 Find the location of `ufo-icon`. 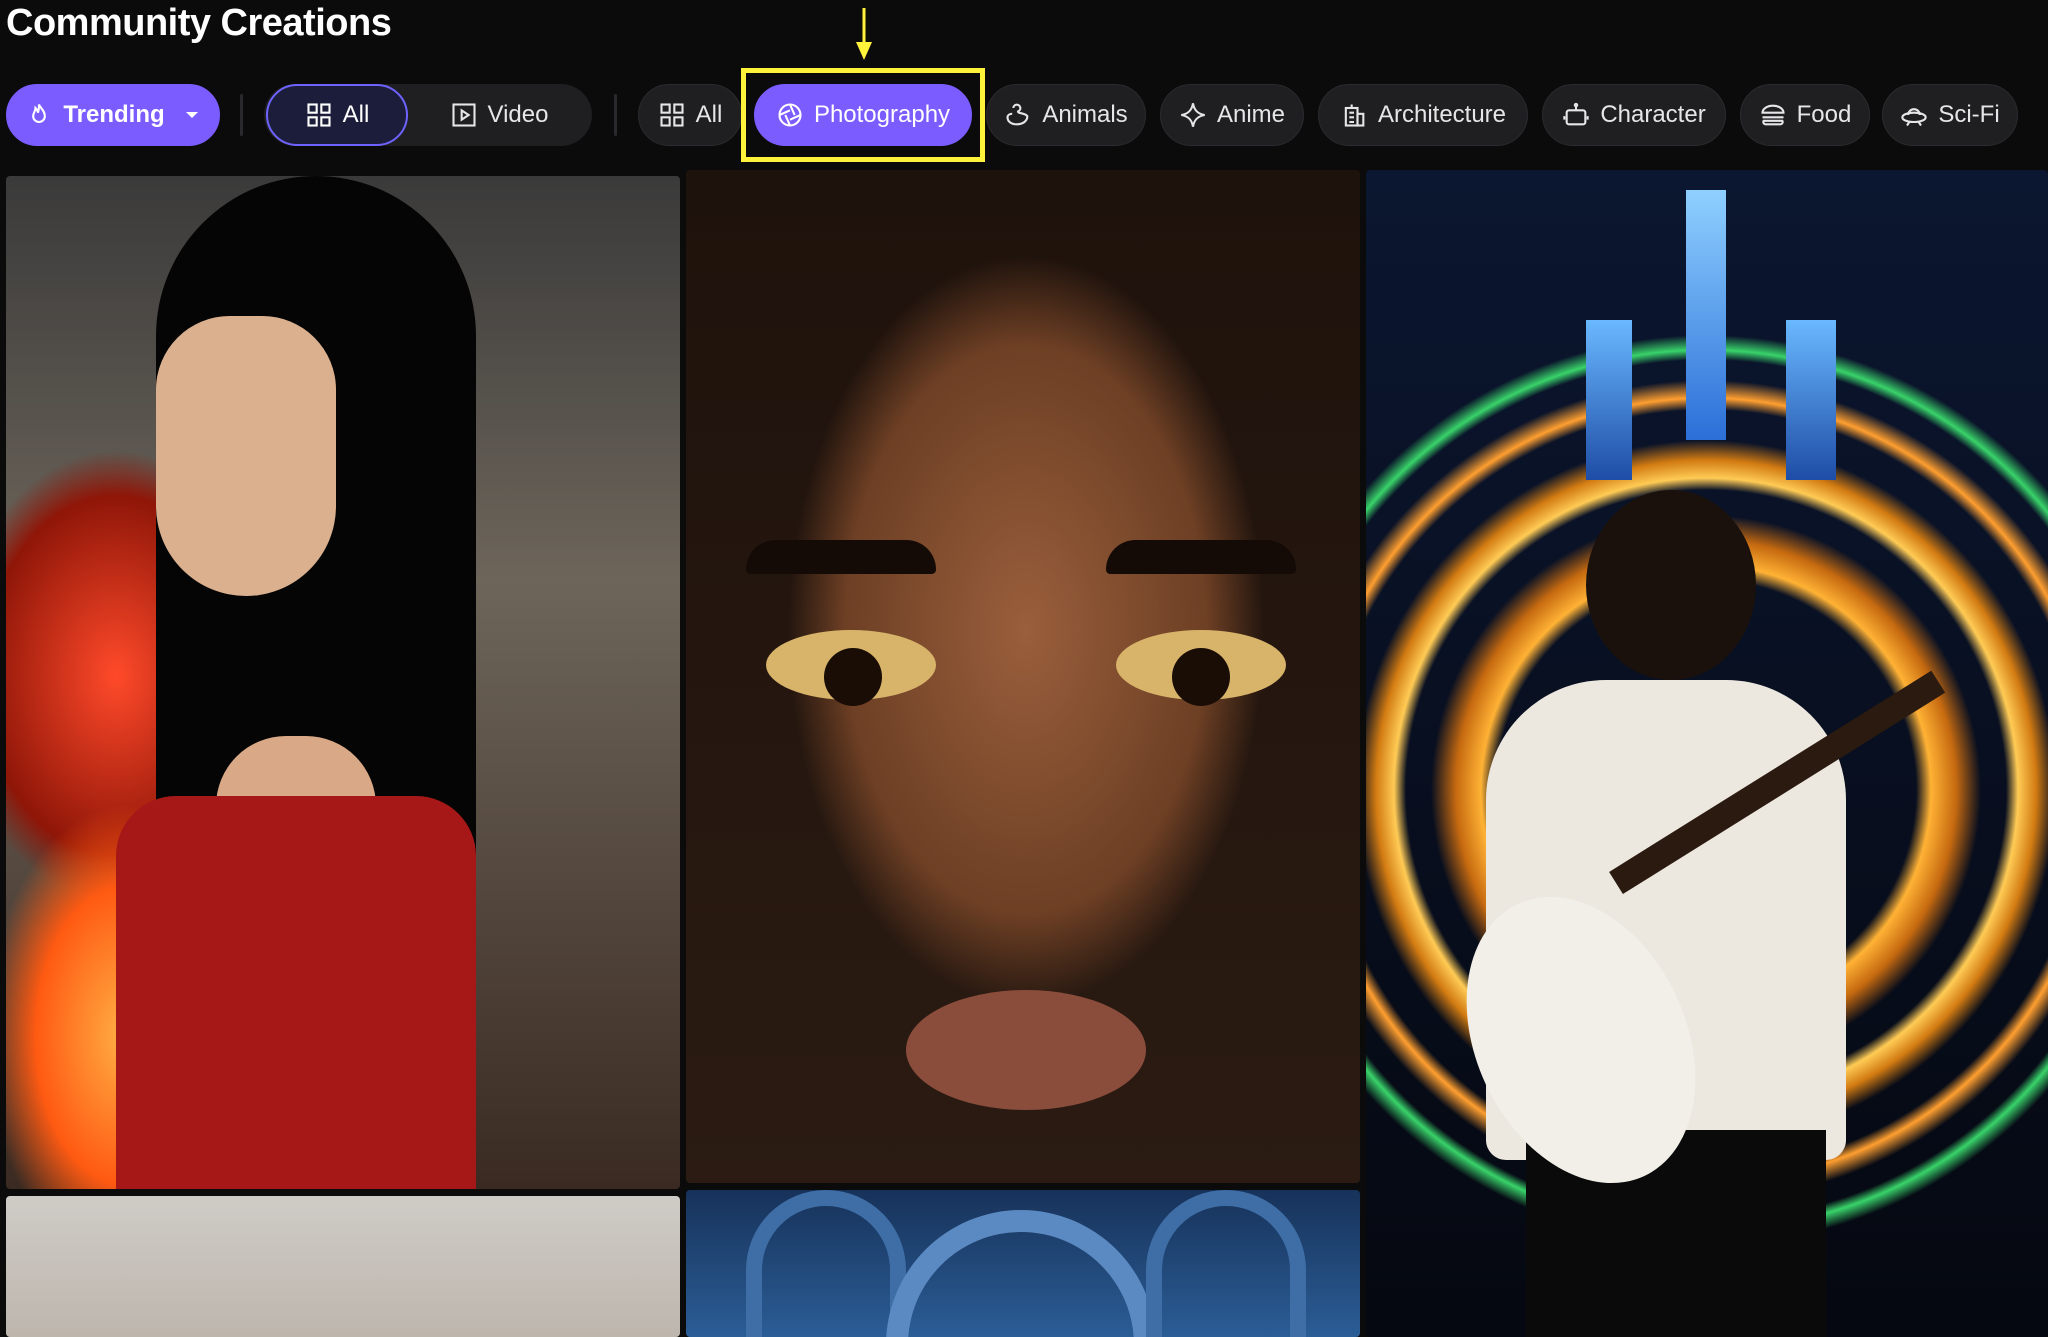

ufo-icon is located at coordinates (1914, 117).